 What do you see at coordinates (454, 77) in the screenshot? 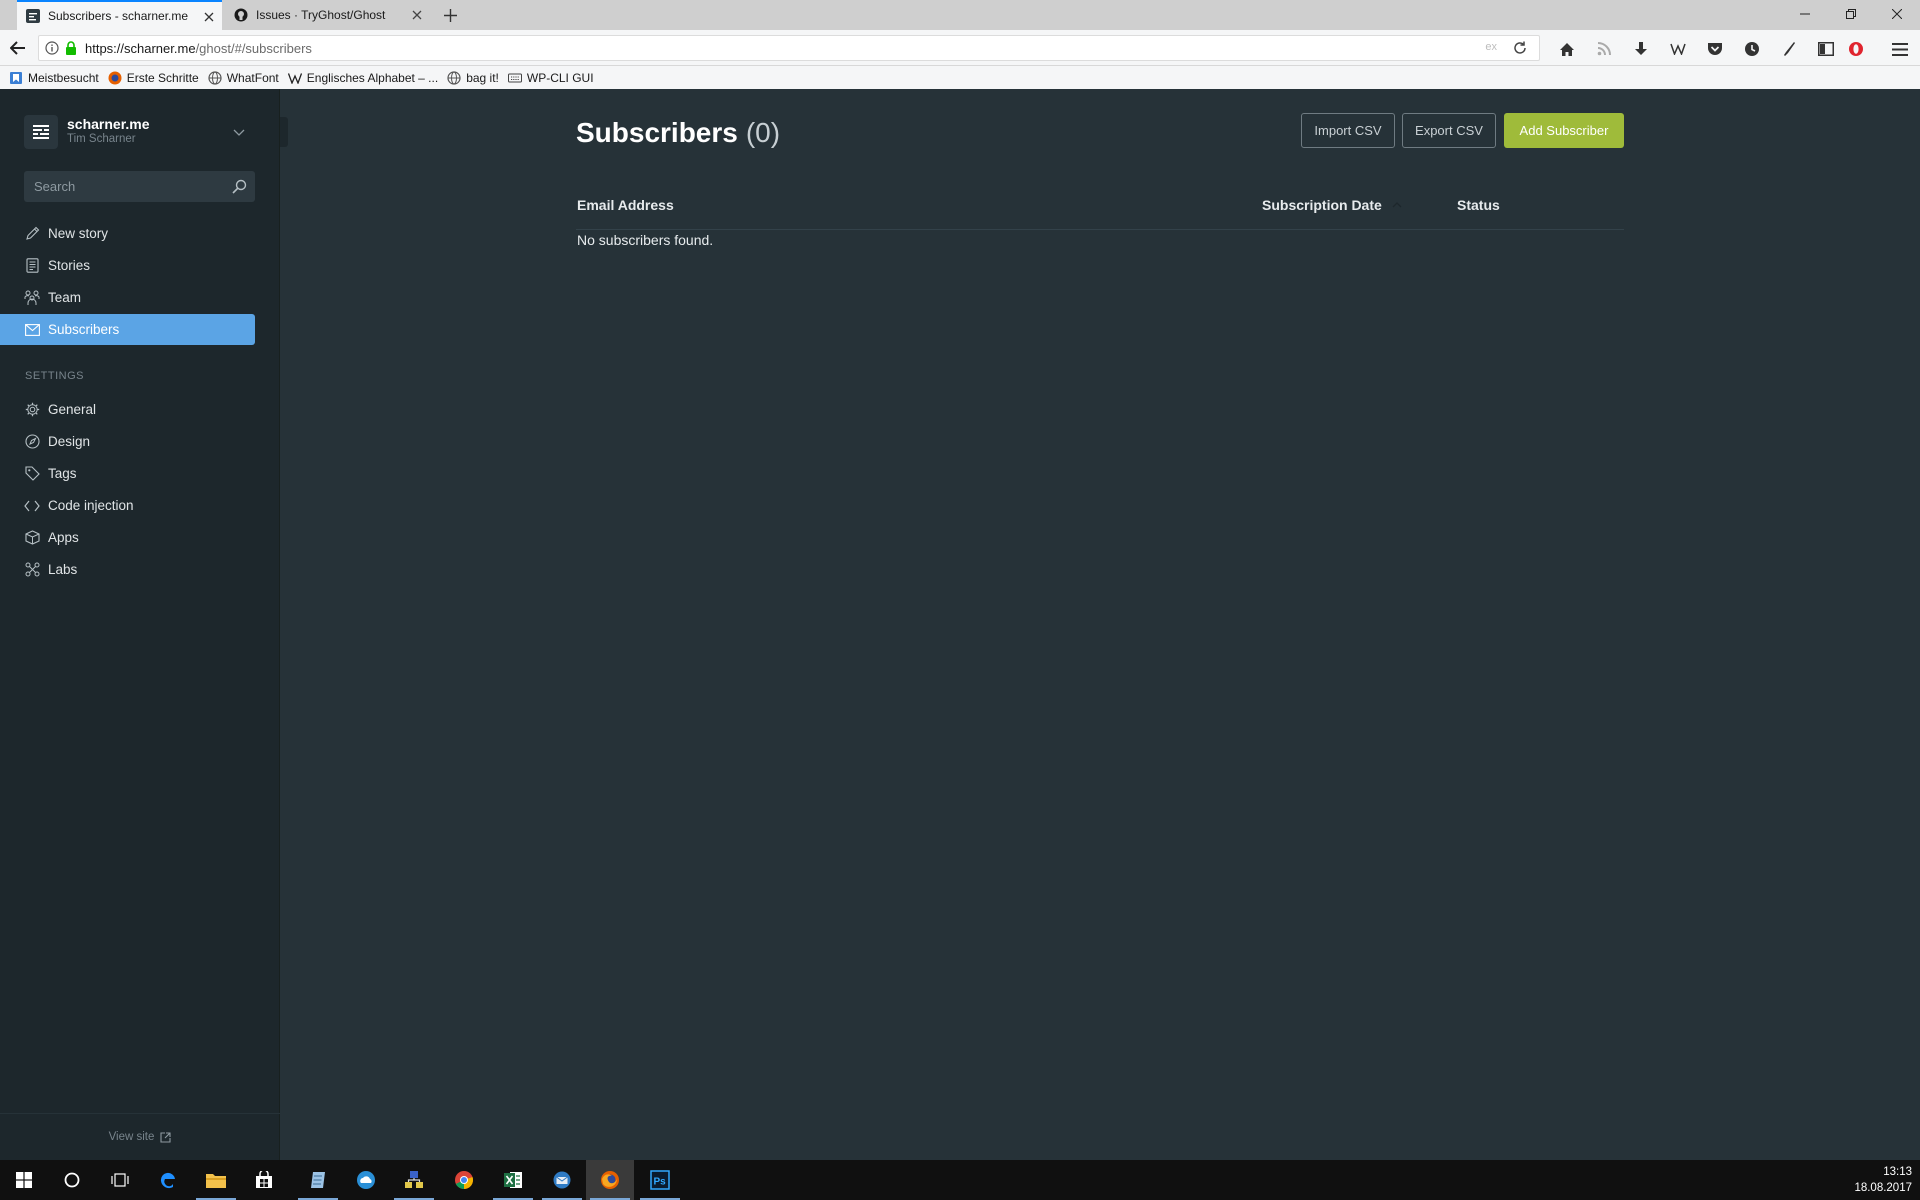
I see `globe-icon` at bounding box center [454, 77].